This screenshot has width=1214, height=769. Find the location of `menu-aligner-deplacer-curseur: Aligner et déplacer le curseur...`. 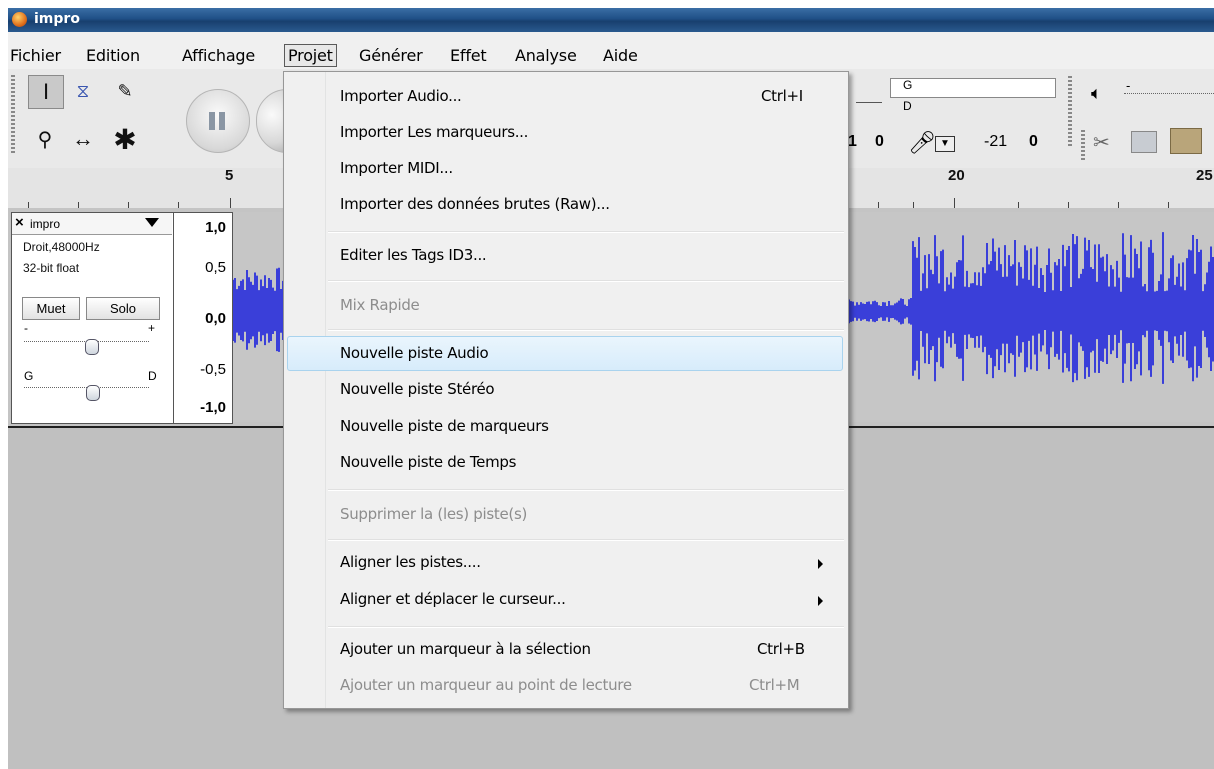

menu-aligner-deplacer-curseur: Aligner et déplacer le curseur... is located at coordinates (453, 599).